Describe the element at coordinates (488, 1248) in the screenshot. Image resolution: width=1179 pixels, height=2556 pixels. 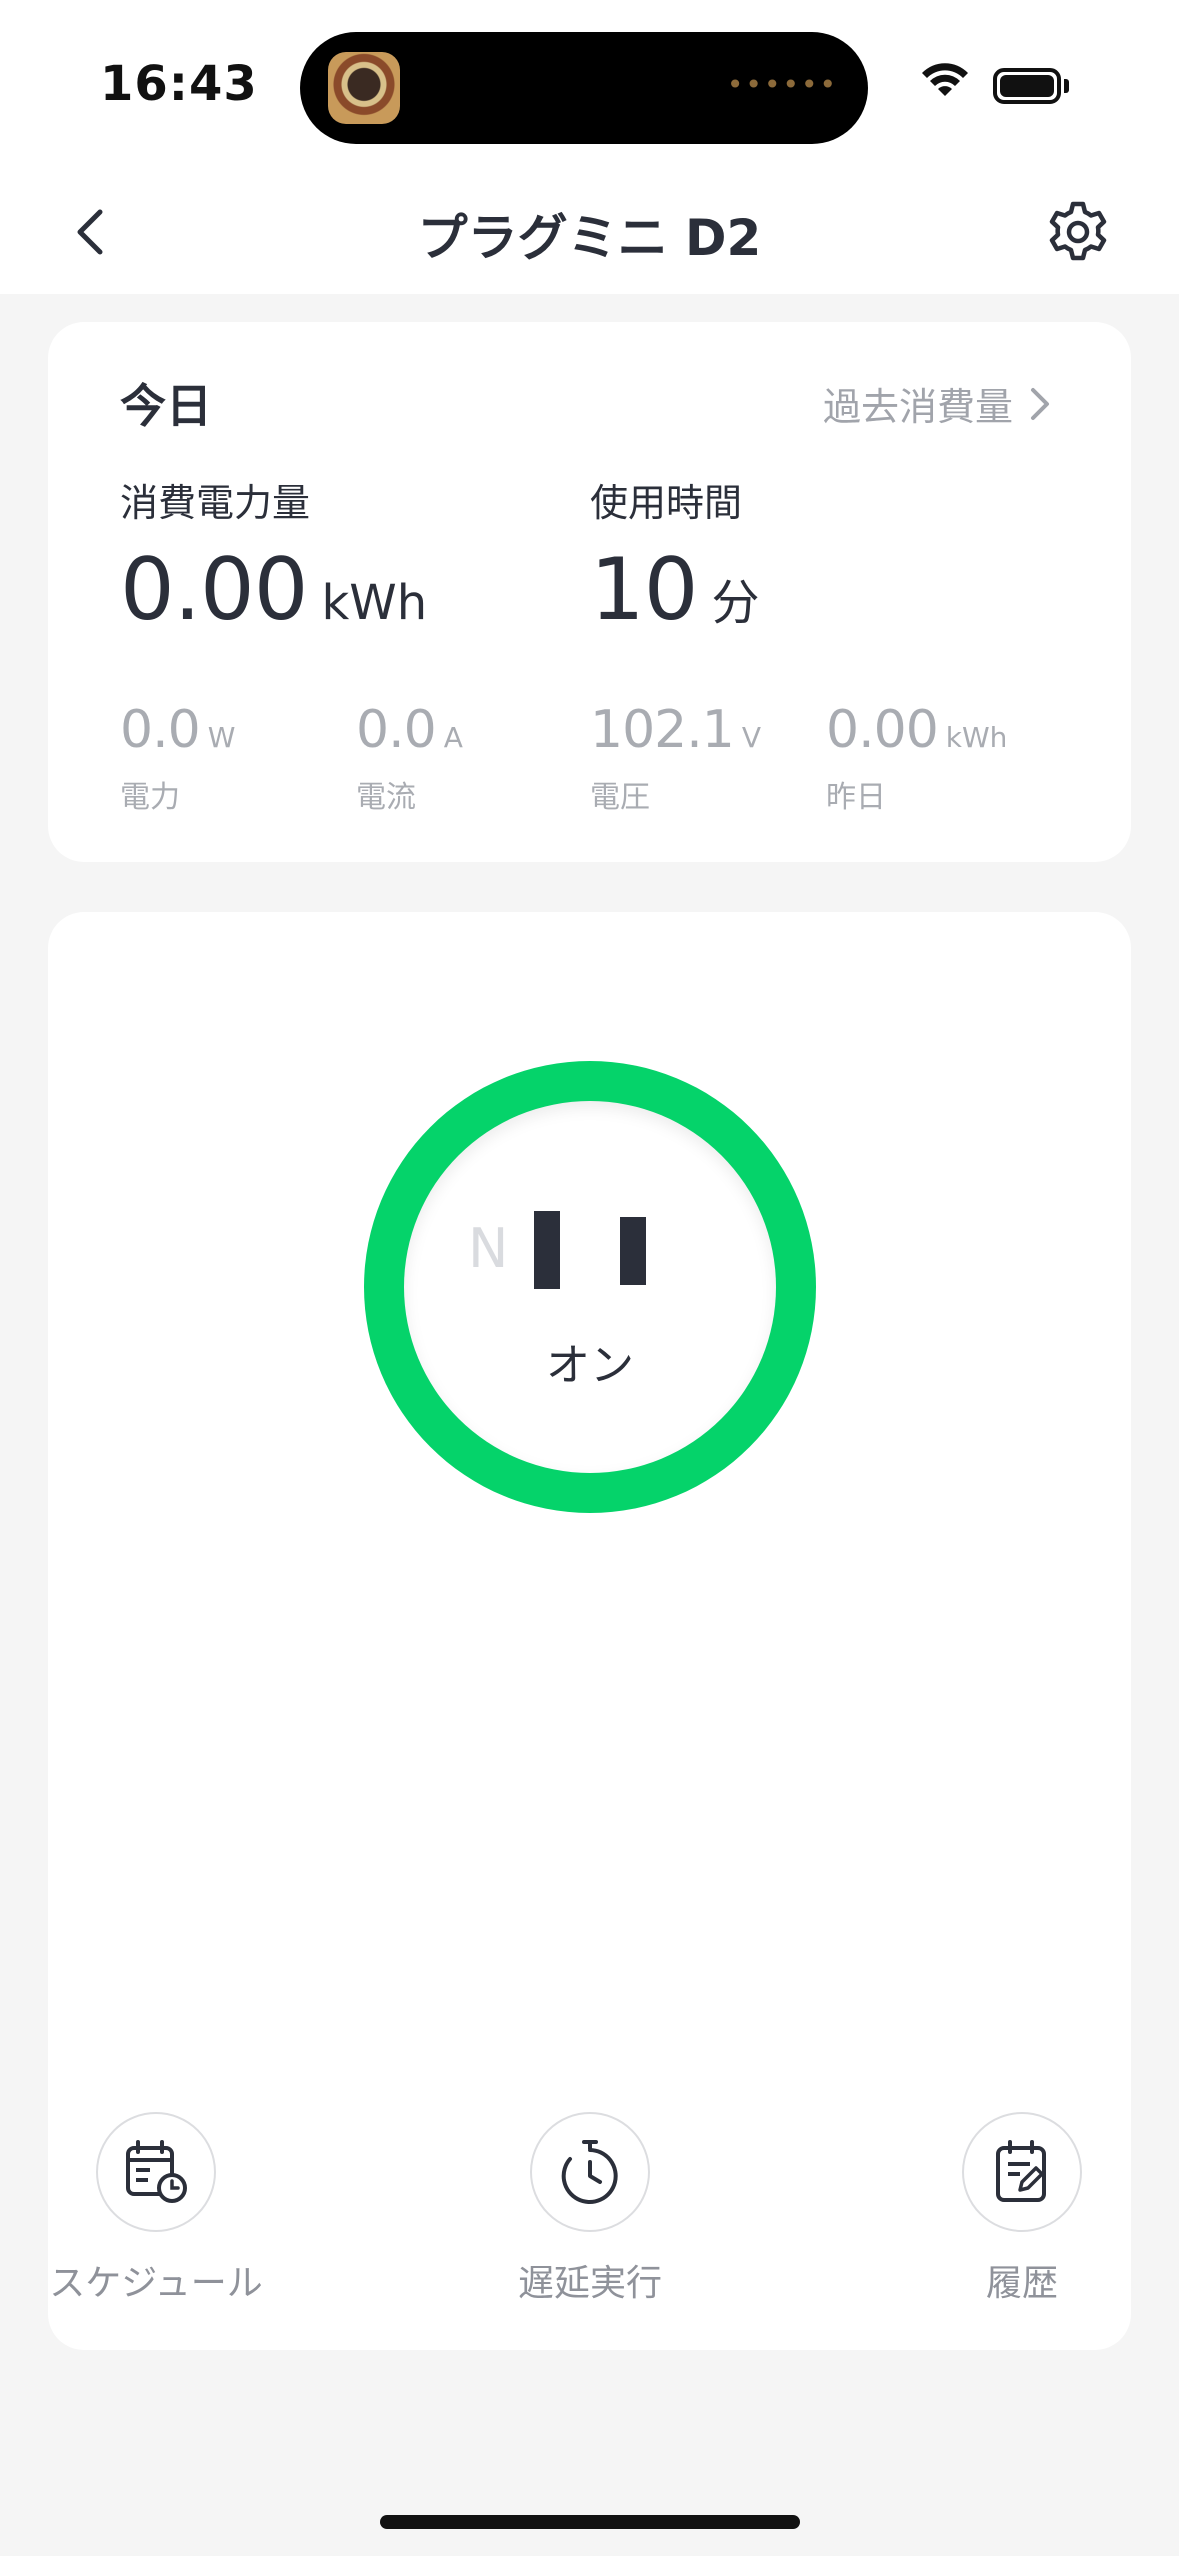
I see `socket-neutral-label: N` at that location.